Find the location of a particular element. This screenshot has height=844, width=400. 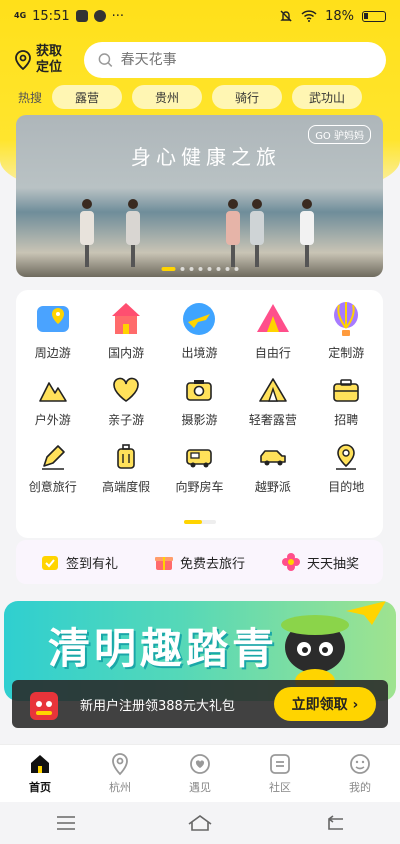

castle-icon is located at coordinates (126, 319).